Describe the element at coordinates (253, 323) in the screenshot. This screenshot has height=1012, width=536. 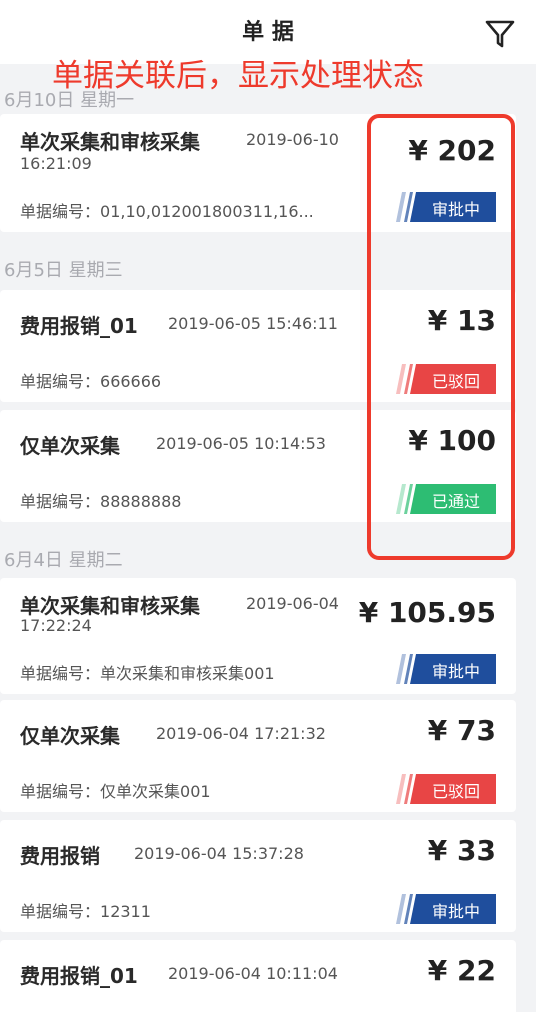
I see `bill-time: 2019-06-05 15:46:11` at that location.